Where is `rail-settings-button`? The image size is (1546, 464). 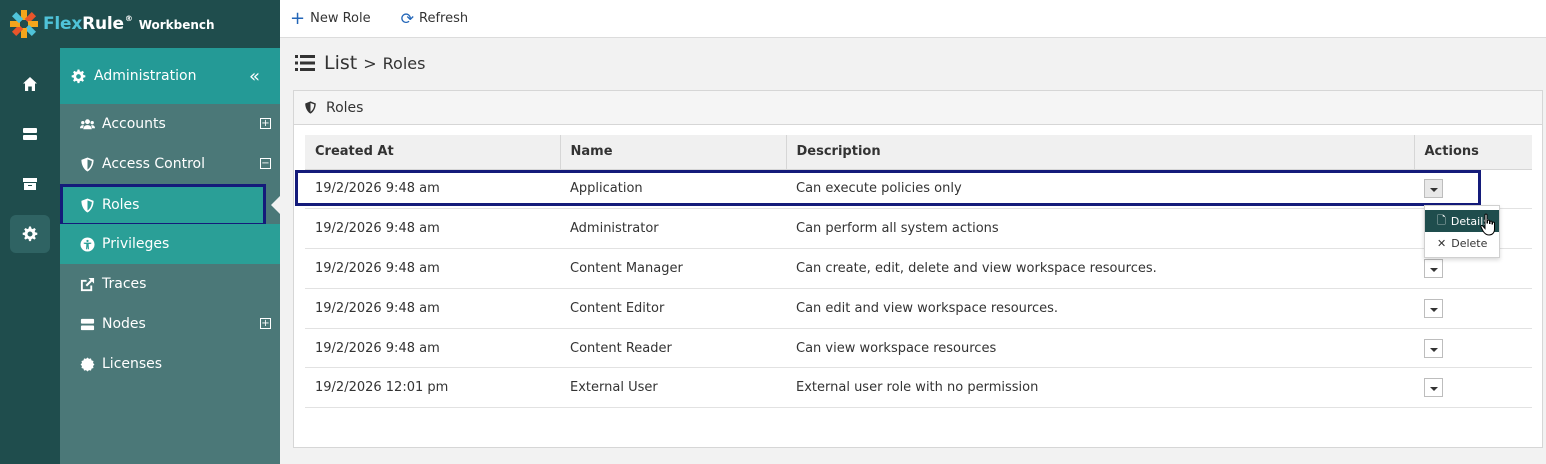 rail-settings-button is located at coordinates (30, 234).